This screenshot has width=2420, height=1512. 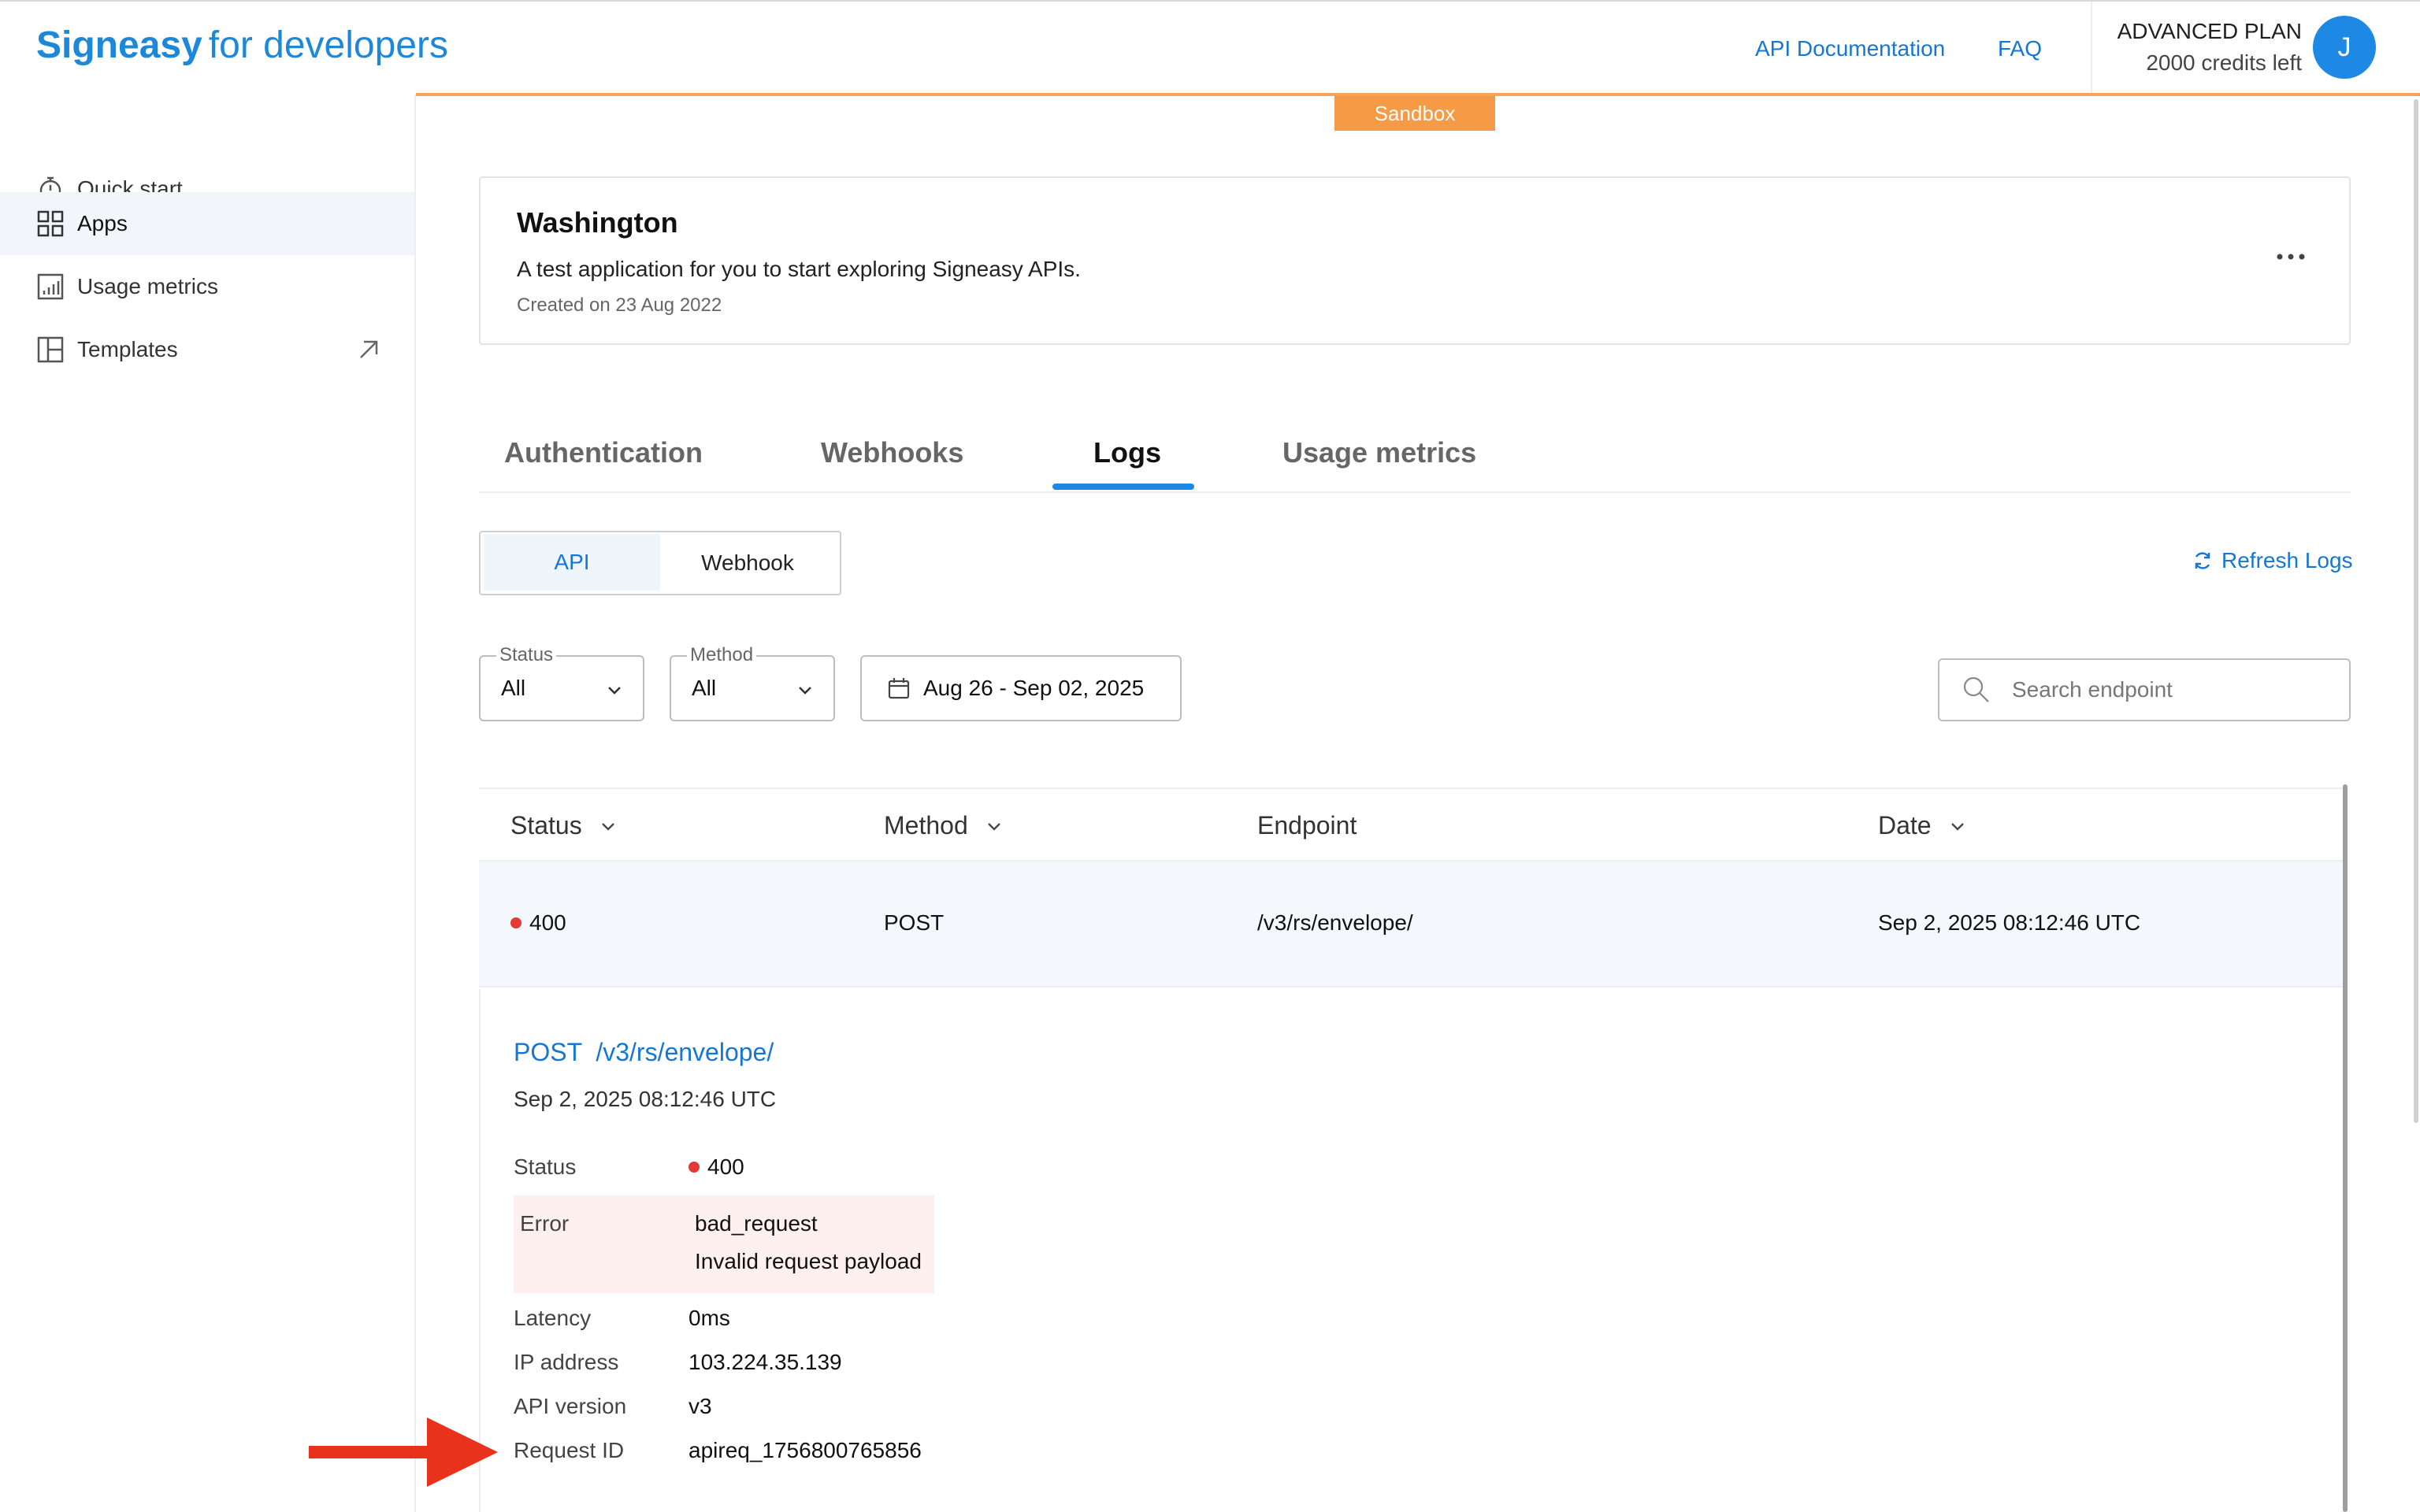 I want to click on detail-date: Sep 2, 2025 08:12:46 UTC, so click(x=645, y=1099).